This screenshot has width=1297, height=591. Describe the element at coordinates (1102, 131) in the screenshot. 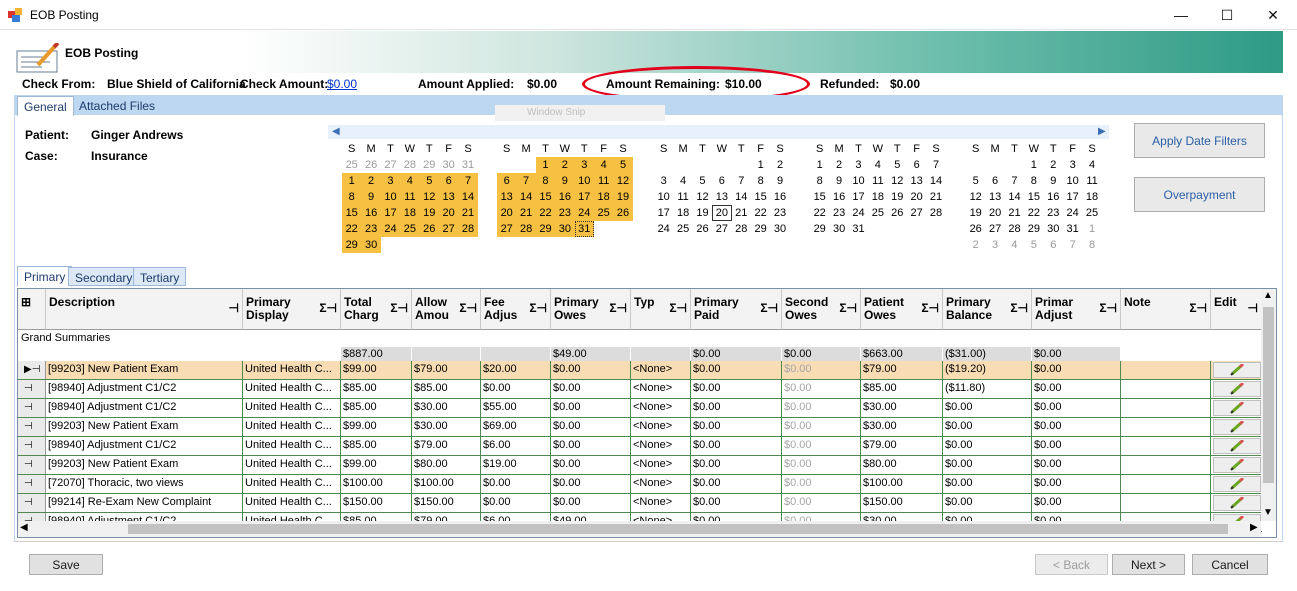

I see `calendar-next-icon: ▶` at that location.